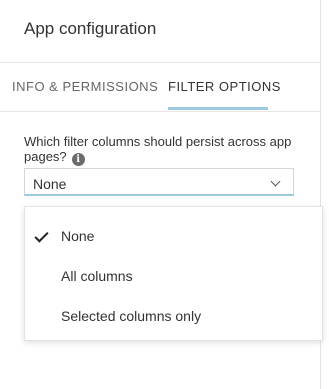 This screenshot has height=389, width=329. What do you see at coordinates (160, 87) in the screenshot?
I see `tab-bar: INFO & PERMISSIONS FILTER OPTIONS` at bounding box center [160, 87].